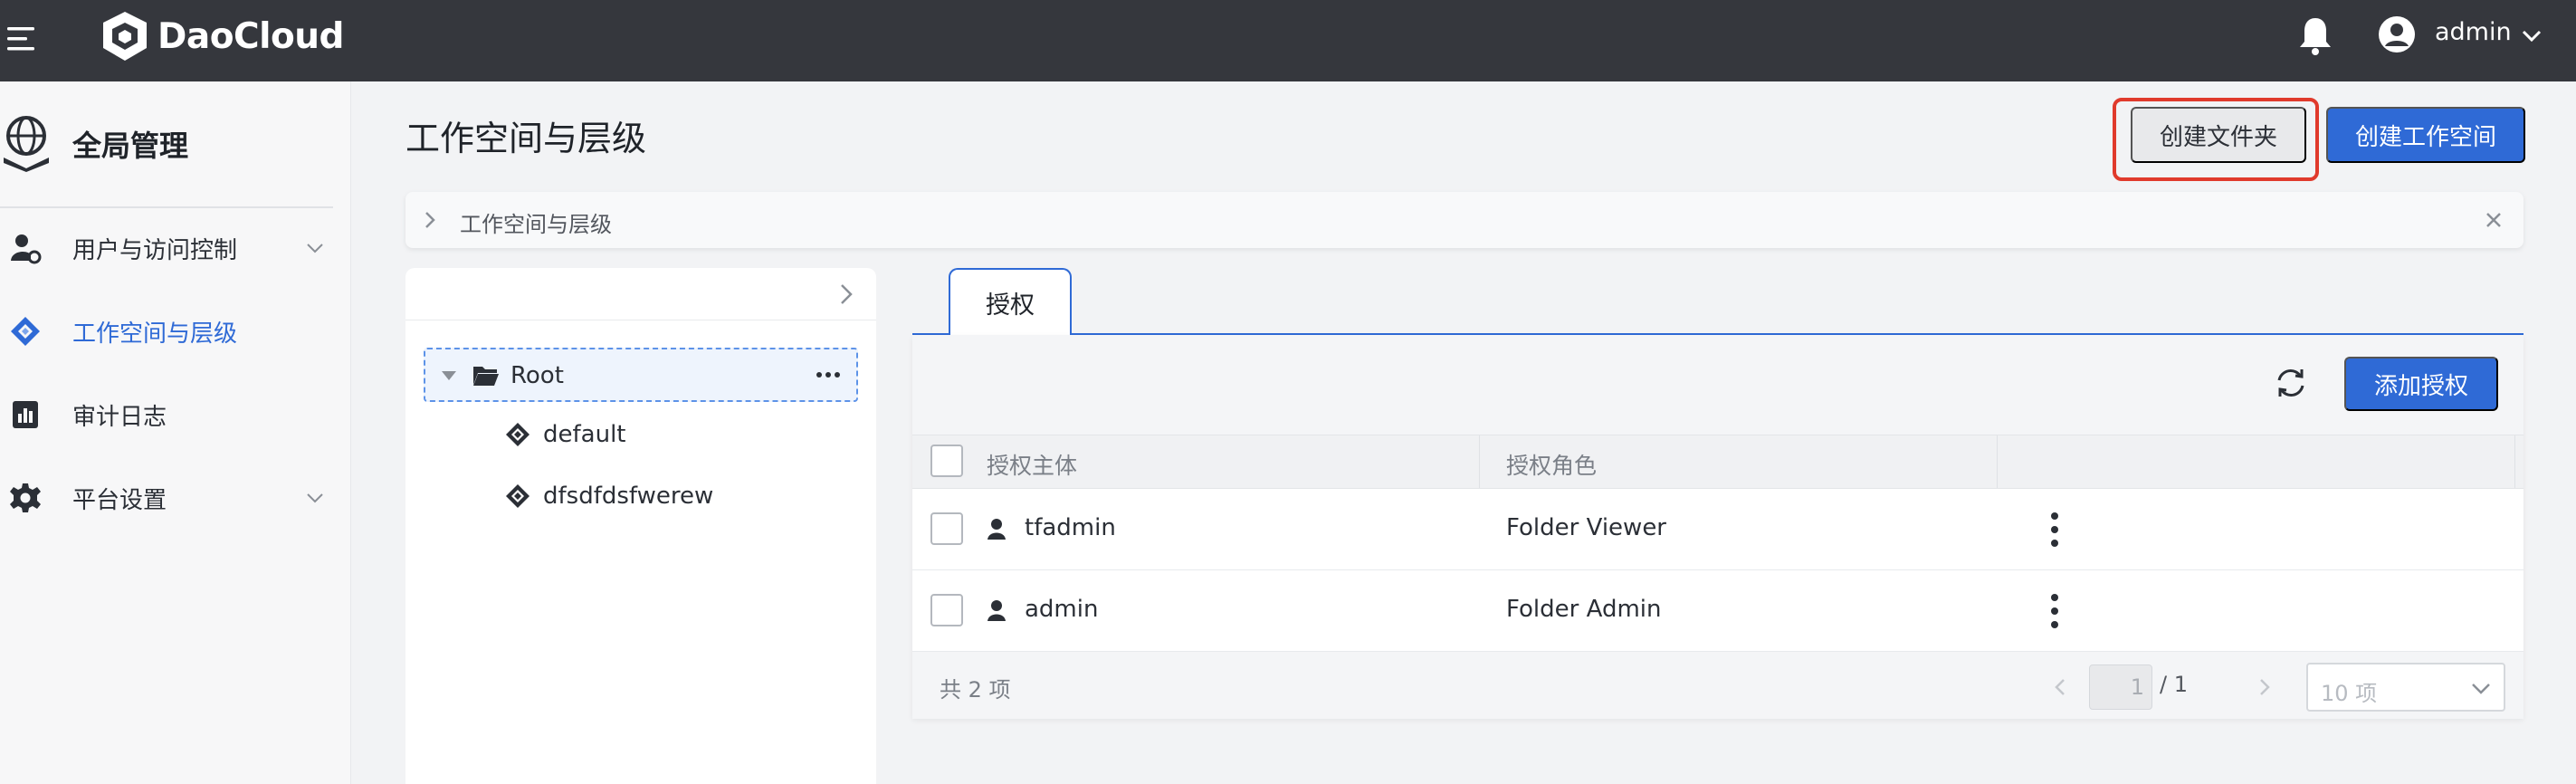 This screenshot has width=2576, height=784. Describe the element at coordinates (1586, 527) in the screenshot. I see `role-name: Folder Viewer` at that location.